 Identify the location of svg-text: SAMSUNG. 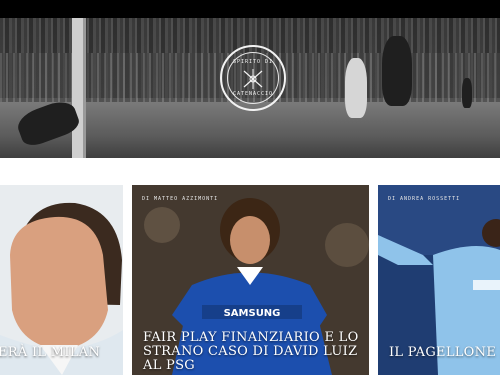
(252, 313).